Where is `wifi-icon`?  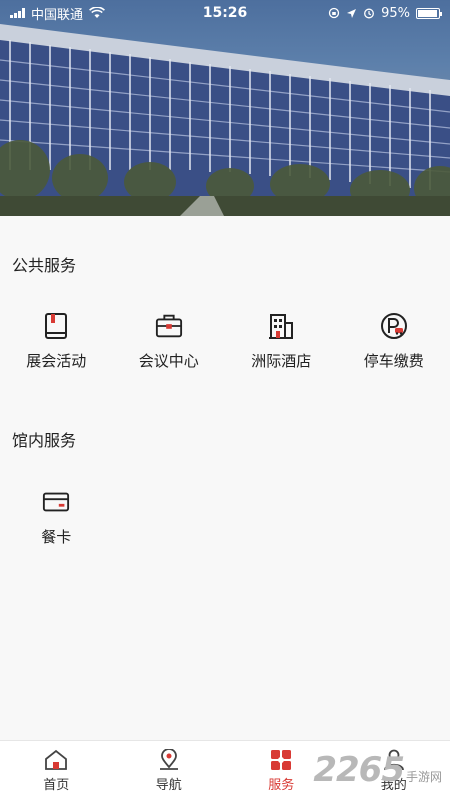
wifi-icon is located at coordinates (97, 12).